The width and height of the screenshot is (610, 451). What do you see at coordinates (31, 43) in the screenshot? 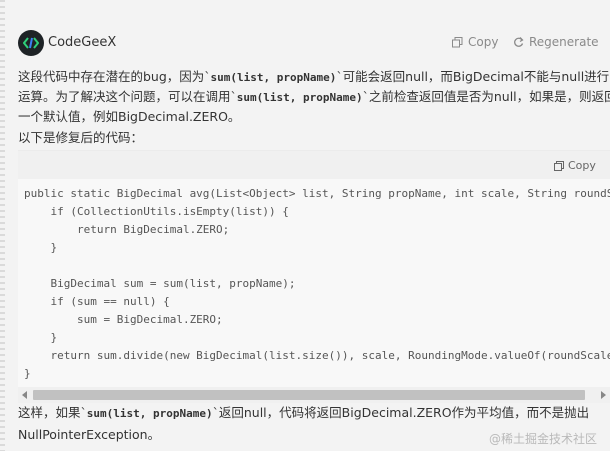
I see `codegeex-logo-icon` at bounding box center [31, 43].